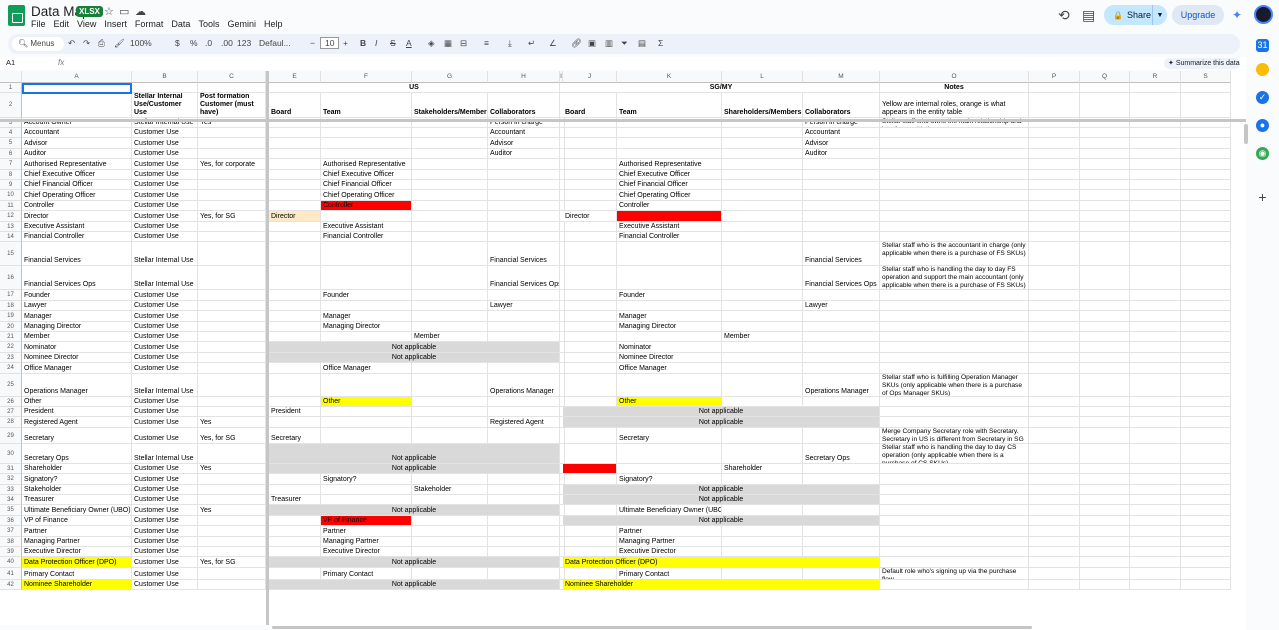 The image size is (1279, 630). I want to click on data-cell: Auditor, so click(77, 154).